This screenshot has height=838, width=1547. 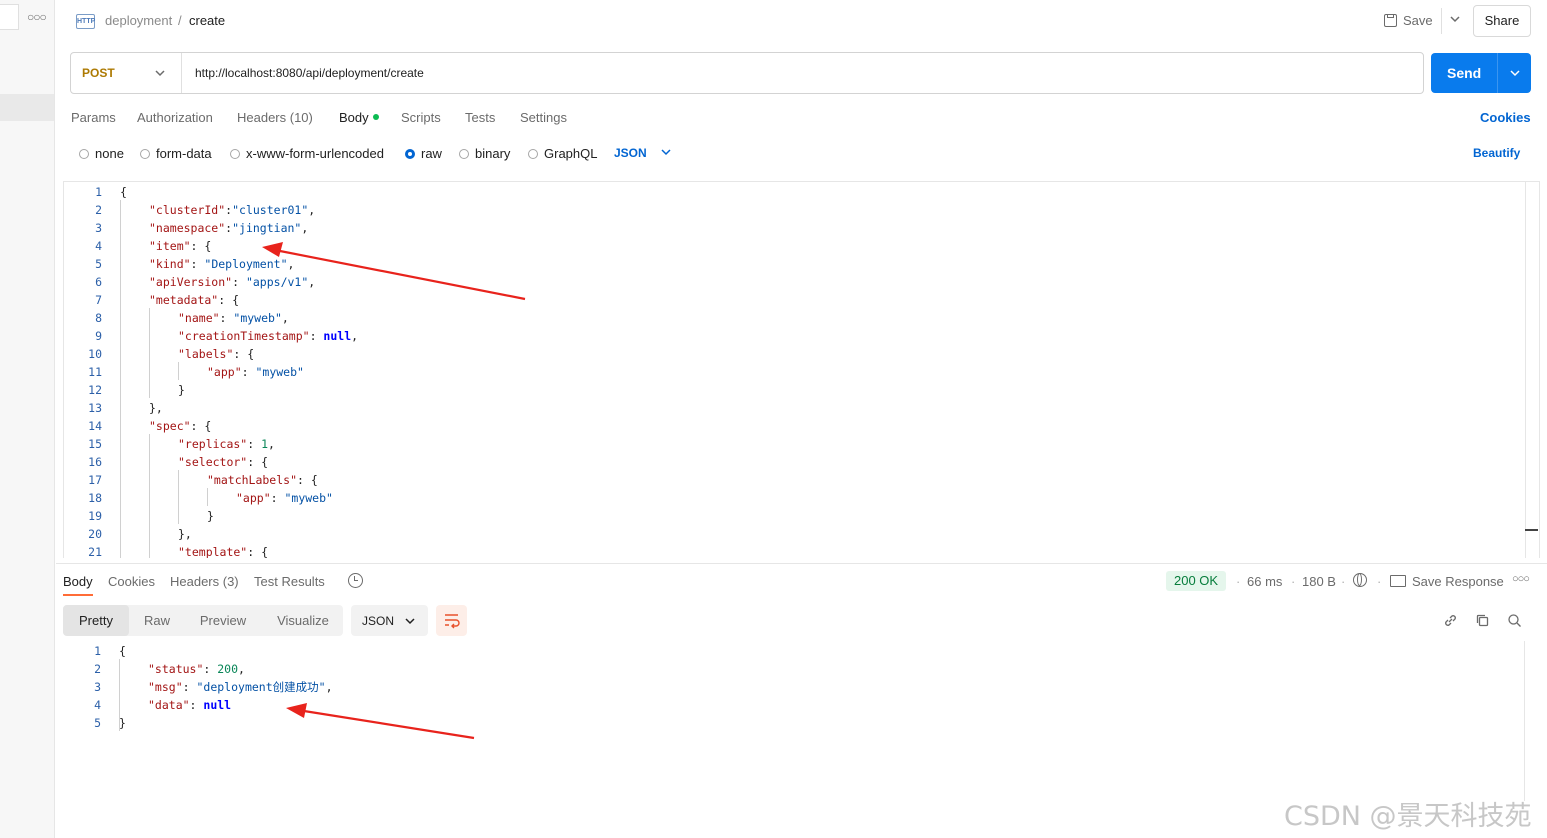 I want to click on view-preview: Preview, so click(x=223, y=620).